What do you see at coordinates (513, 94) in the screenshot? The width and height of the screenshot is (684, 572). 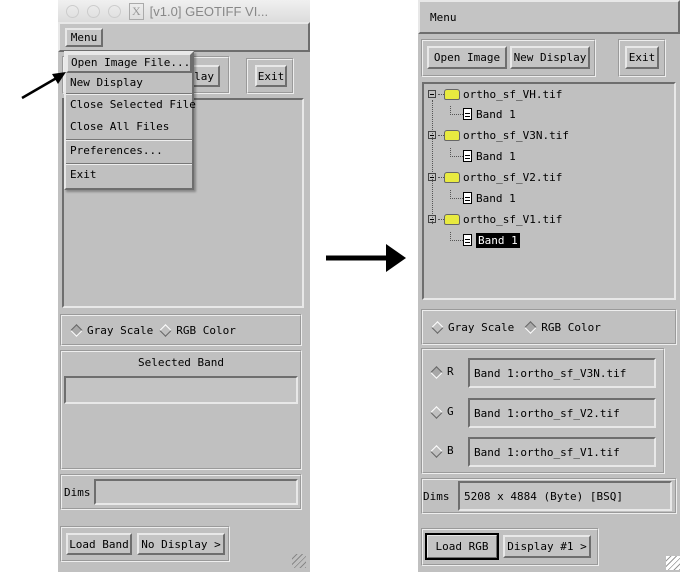 I see `file-name: ortho_sf_VH.tif` at bounding box center [513, 94].